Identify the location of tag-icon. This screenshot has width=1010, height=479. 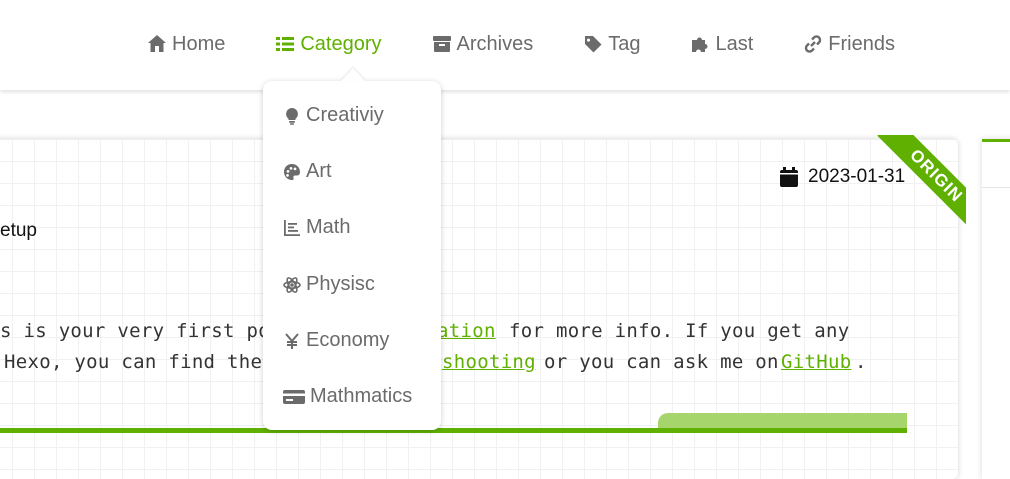
(593, 44).